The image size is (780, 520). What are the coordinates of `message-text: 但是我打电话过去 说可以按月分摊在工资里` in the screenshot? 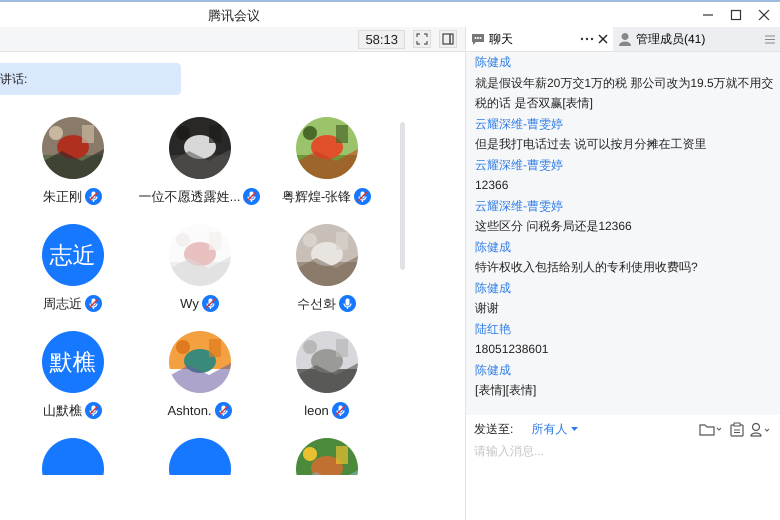 It's located at (591, 144).